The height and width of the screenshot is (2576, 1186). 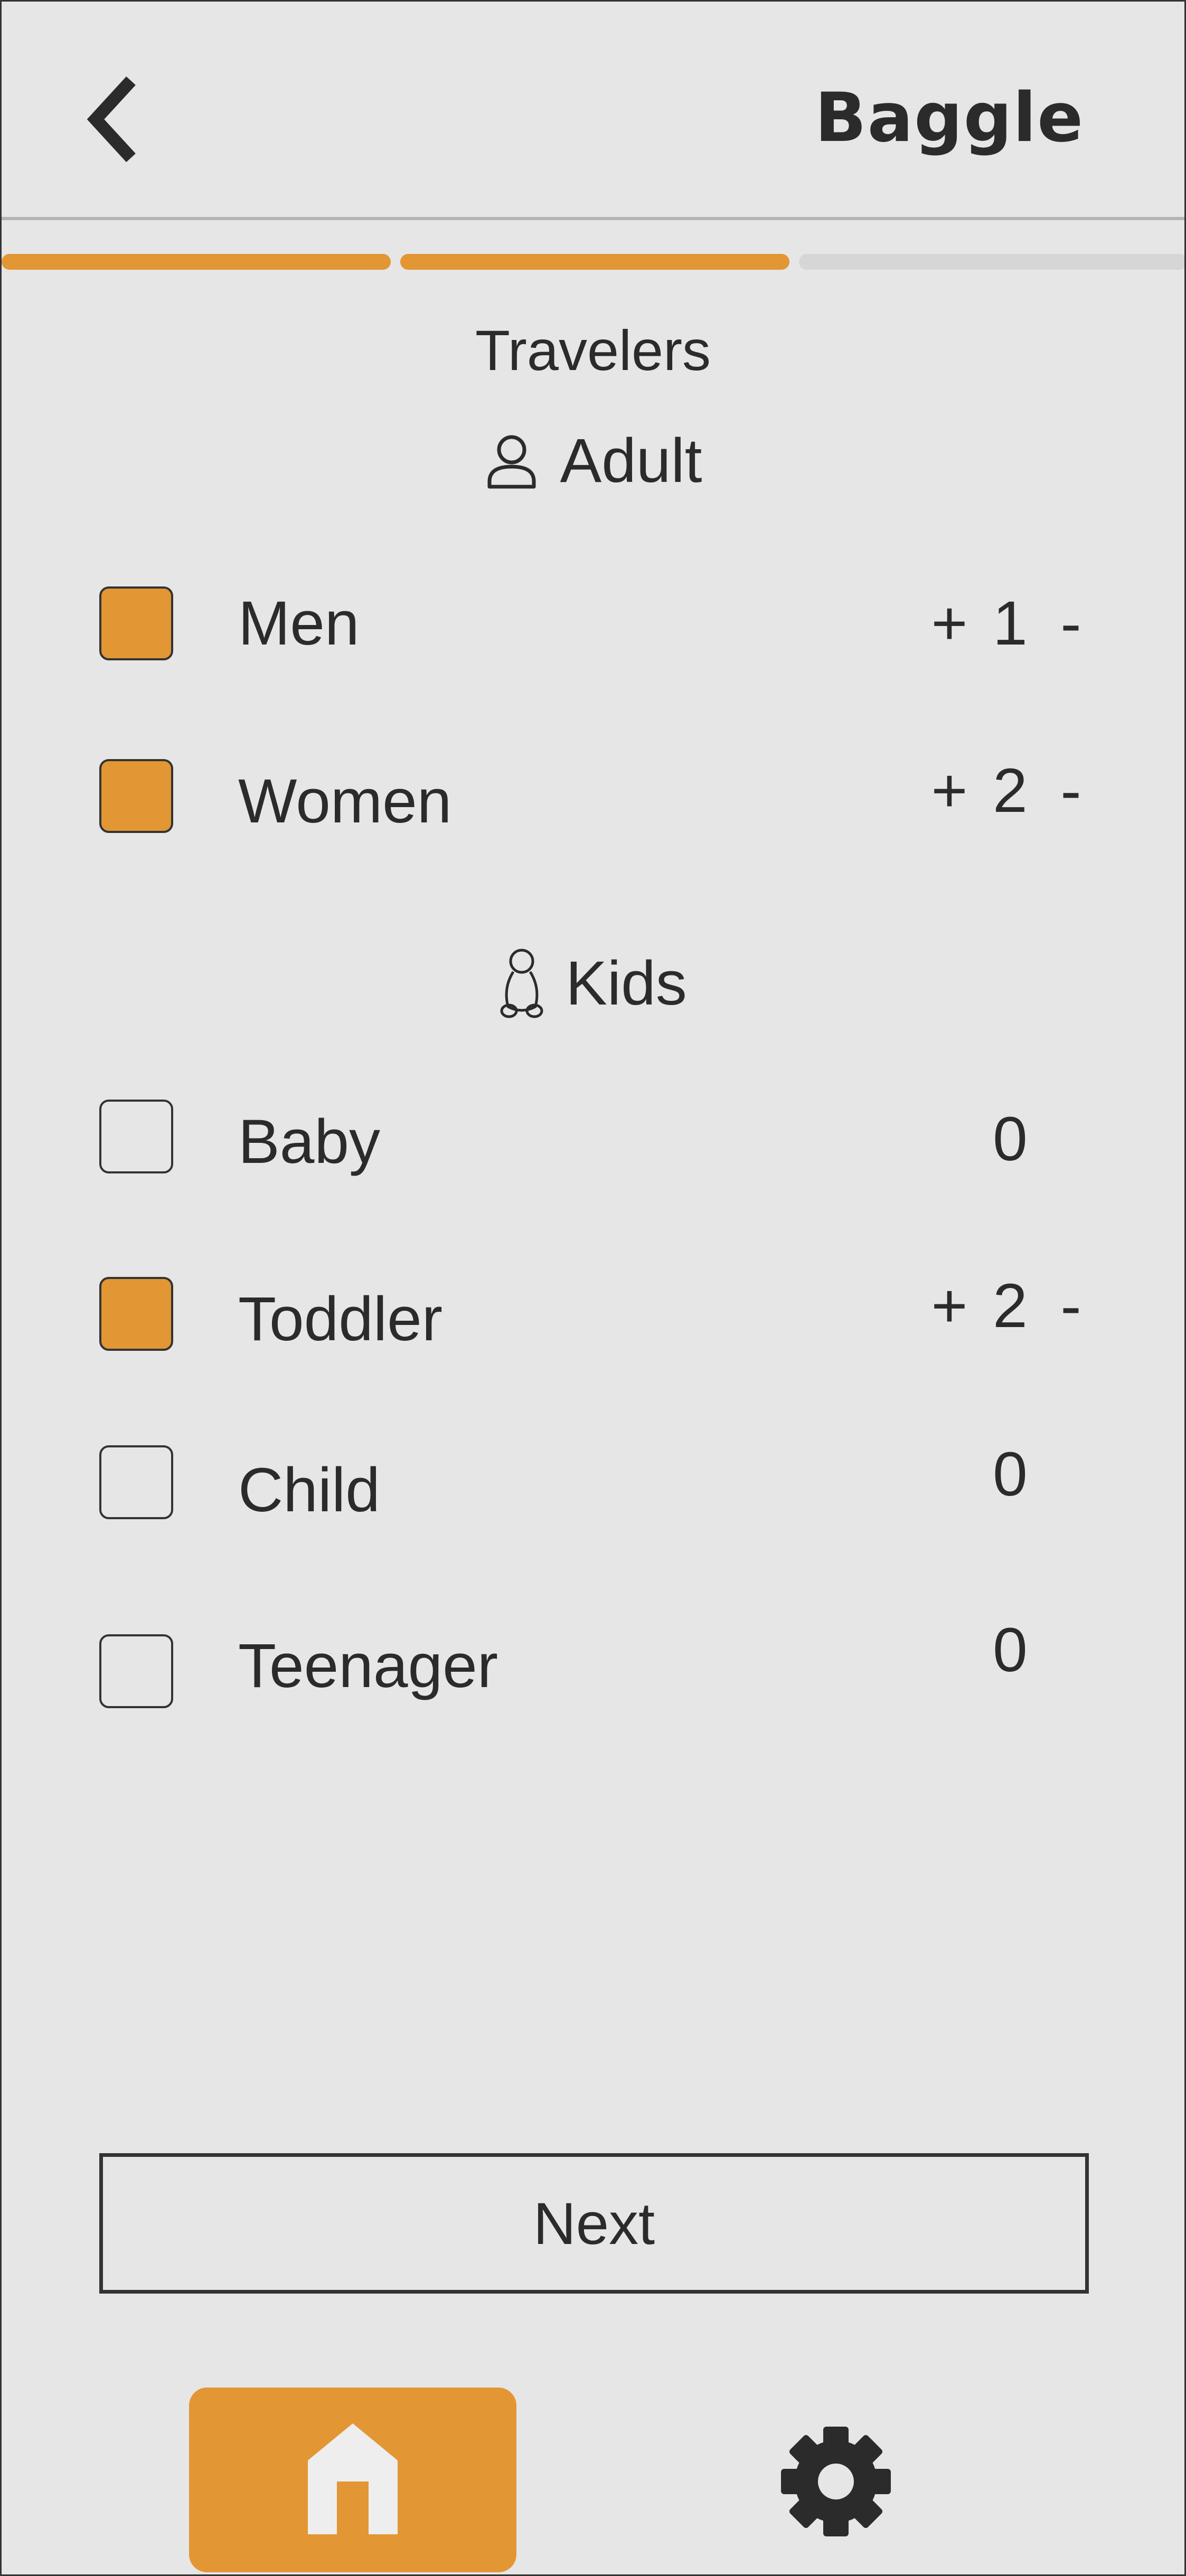 I want to click on count-value-baby: 0, so click(x=1010, y=1139).